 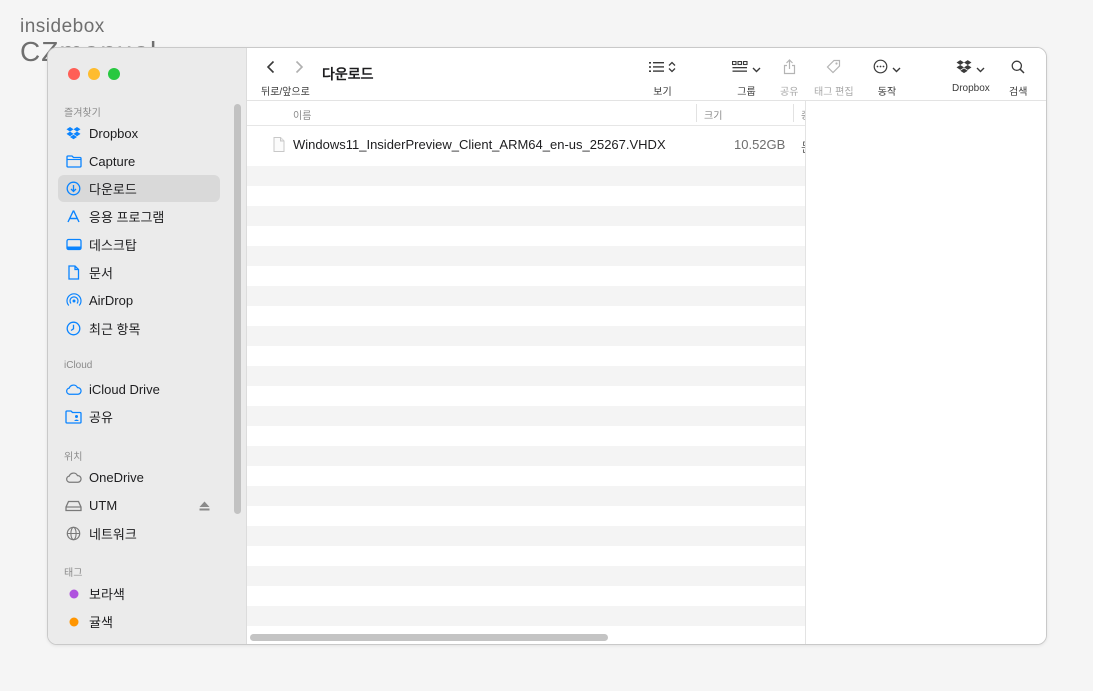 I want to click on share-button: 공유, so click(x=789, y=78).